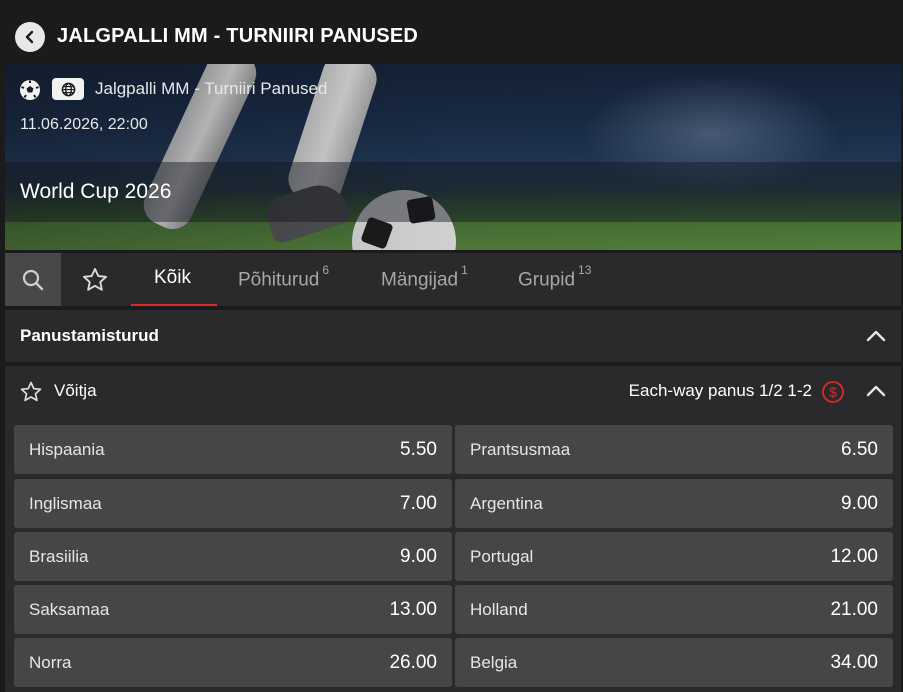 This screenshot has height=692, width=903. What do you see at coordinates (65, 503) in the screenshot?
I see `outcome-name: Inglismaa` at bounding box center [65, 503].